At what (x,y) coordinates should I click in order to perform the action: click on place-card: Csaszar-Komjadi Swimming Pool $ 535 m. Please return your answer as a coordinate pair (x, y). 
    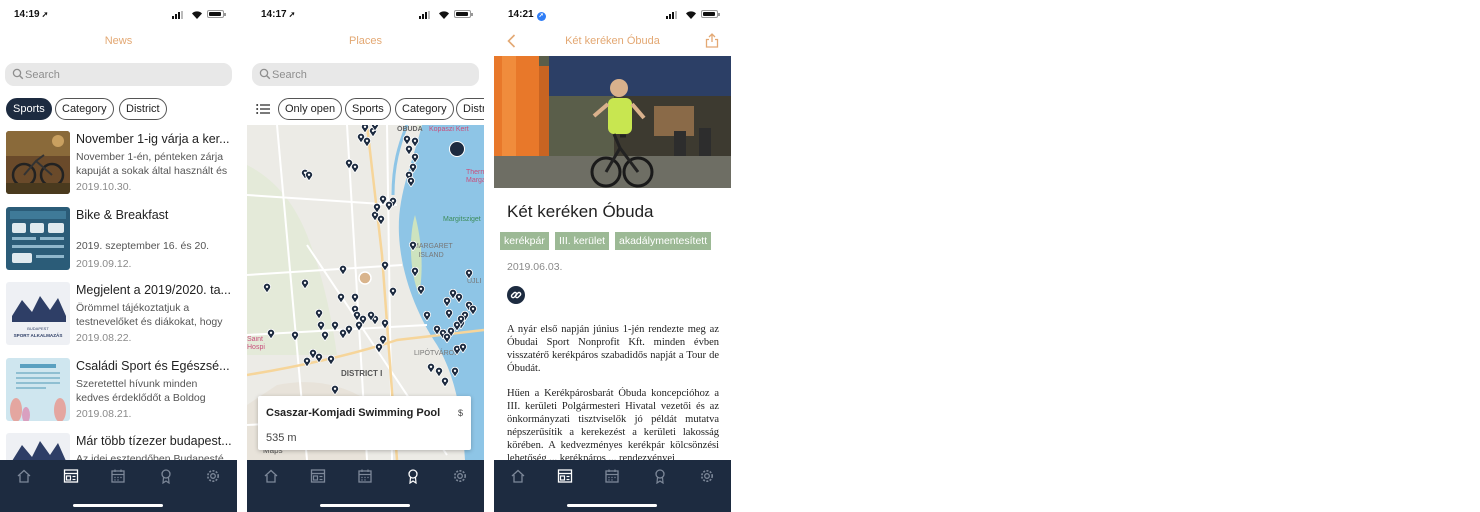
    Looking at the image, I should click on (364, 423).